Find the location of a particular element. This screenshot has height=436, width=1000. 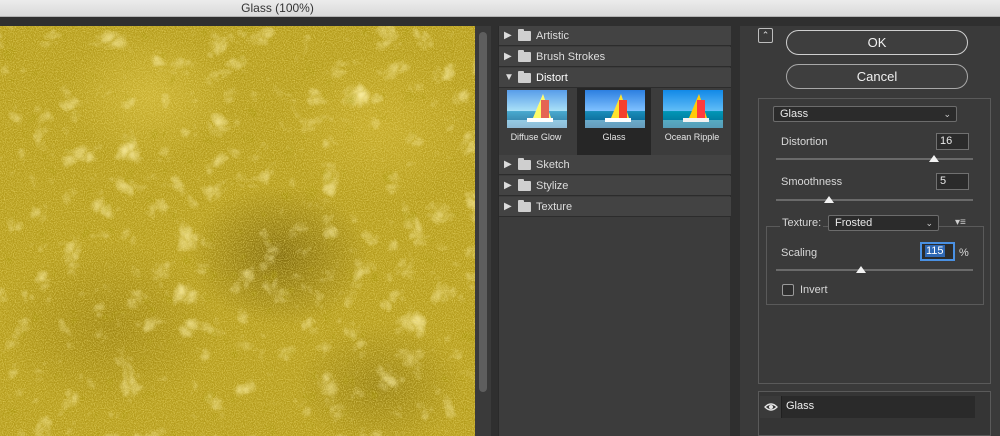

invert-label: Invert is located at coordinates (814, 290).